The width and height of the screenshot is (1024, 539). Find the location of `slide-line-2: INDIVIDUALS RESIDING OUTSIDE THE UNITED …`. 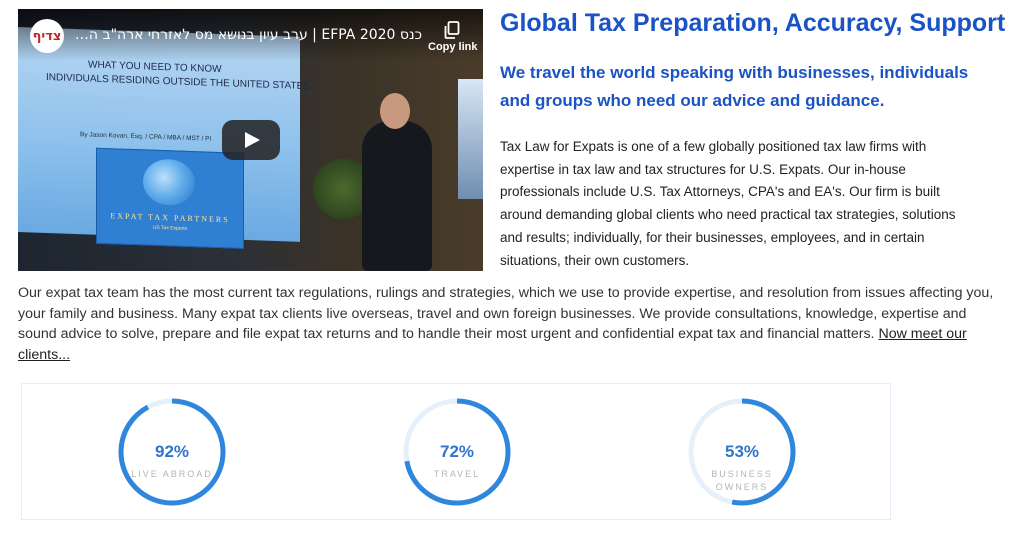

slide-line-2: INDIVIDUALS RESIDING OUTSIDE THE UNITED … is located at coordinates (178, 82).